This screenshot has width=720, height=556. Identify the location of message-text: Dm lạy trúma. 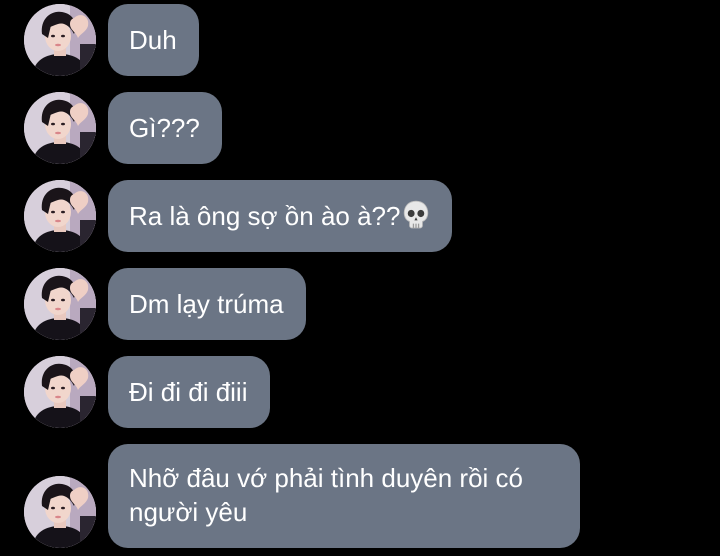
(206, 304).